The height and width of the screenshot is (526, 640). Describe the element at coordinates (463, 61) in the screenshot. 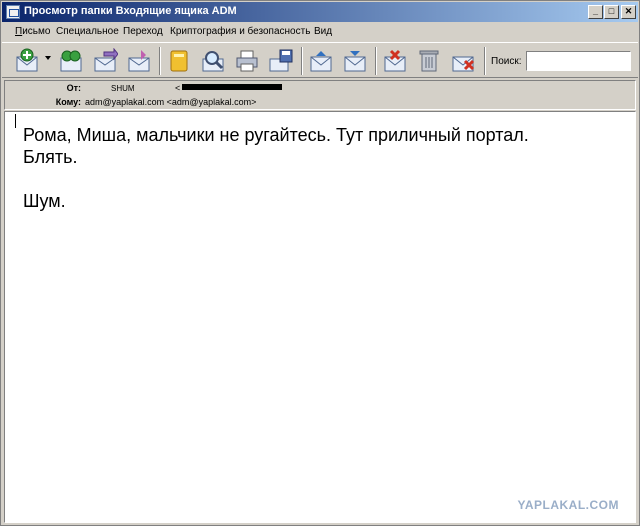

I see `delete-message-icon` at that location.